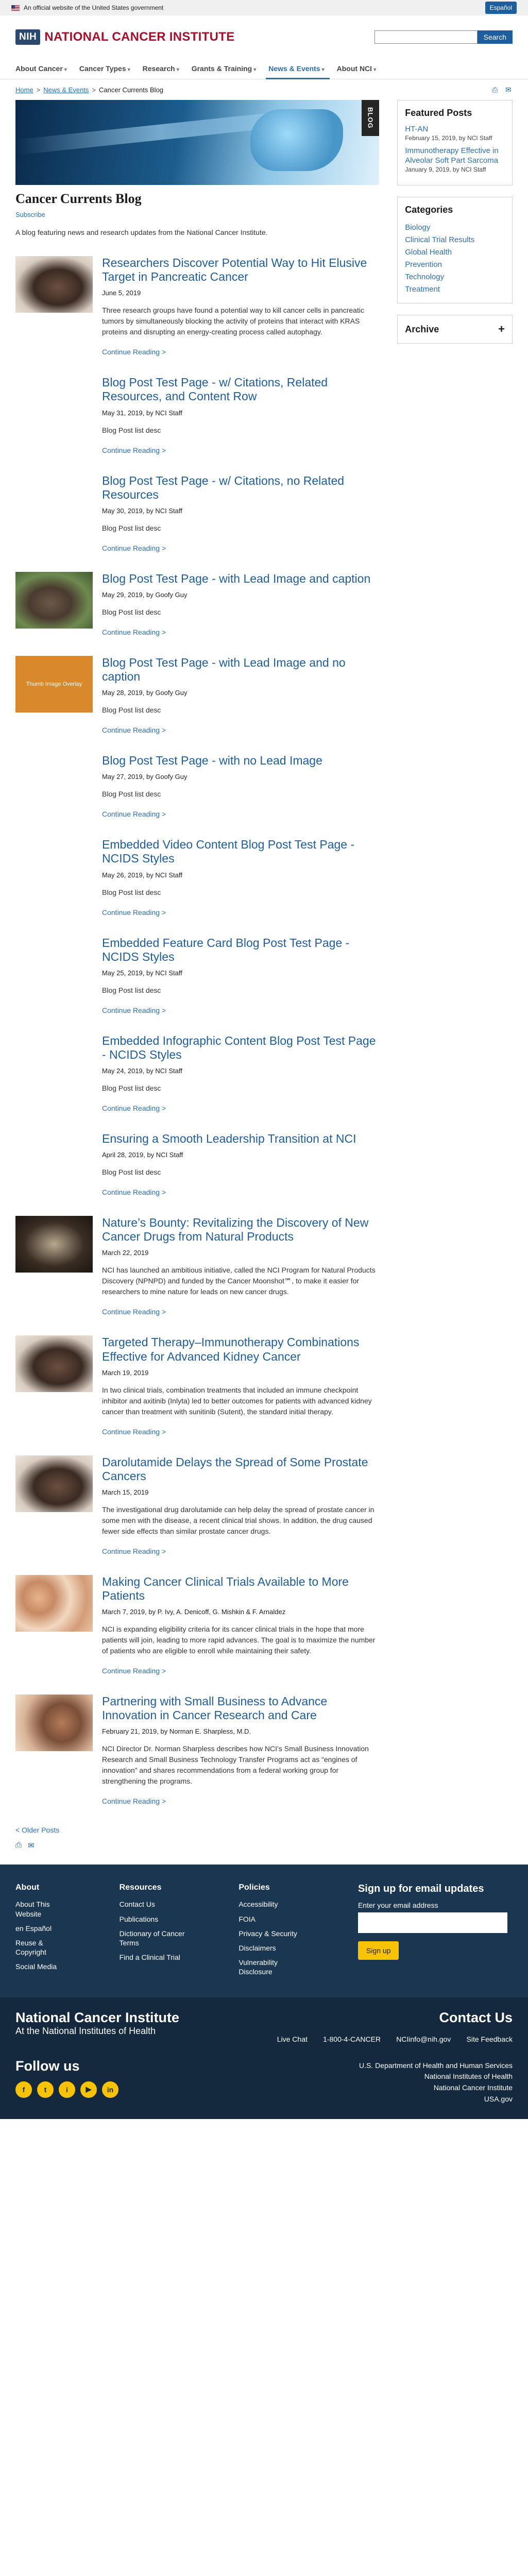 Image resolution: width=528 pixels, height=2576 pixels. Describe the element at coordinates (455, 240) in the screenshot. I see `category-link-clinical-trial-results: Clinical Trial Results` at that location.